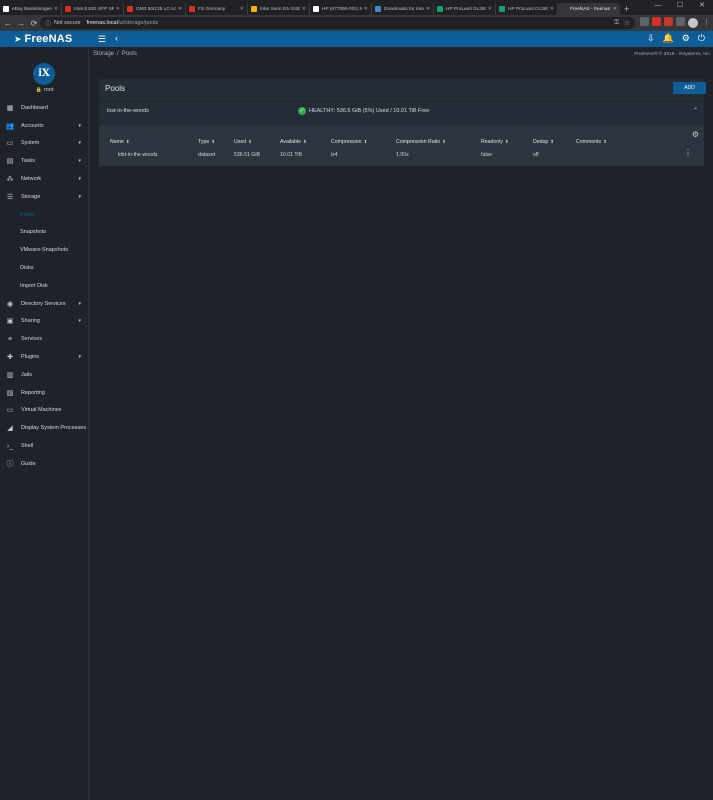 This screenshot has height=800, width=713. I want to click on browser-menu-icon: ⋮, so click(706, 22).